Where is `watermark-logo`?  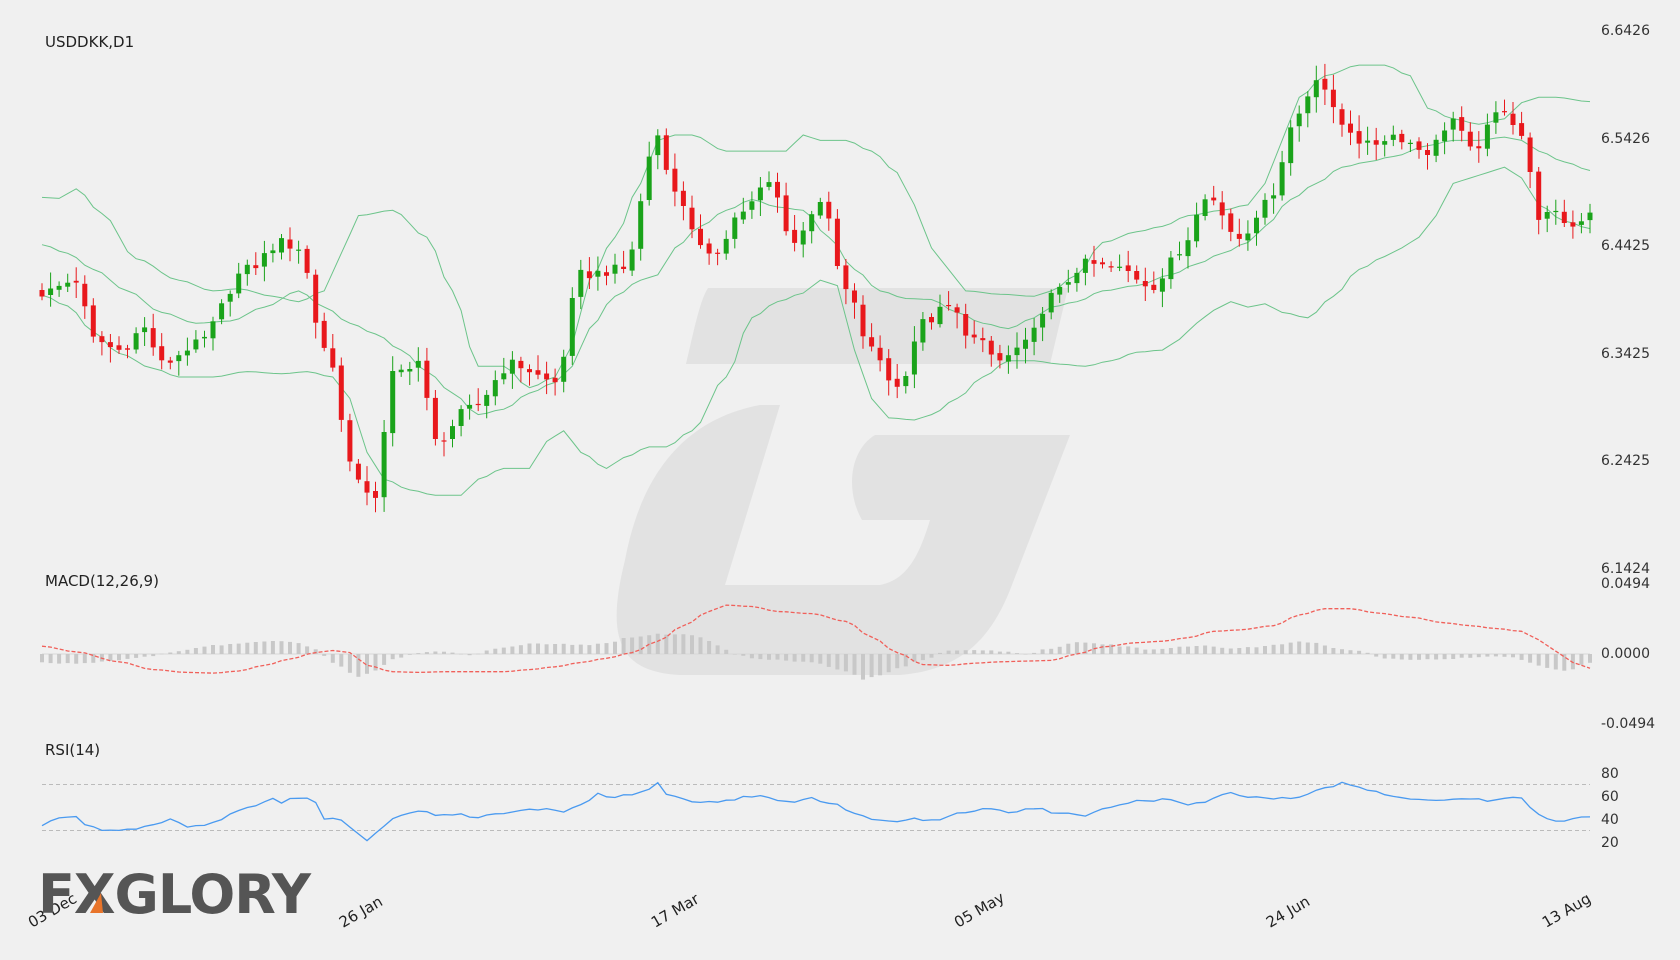
watermark-logo is located at coordinates (843, 481).